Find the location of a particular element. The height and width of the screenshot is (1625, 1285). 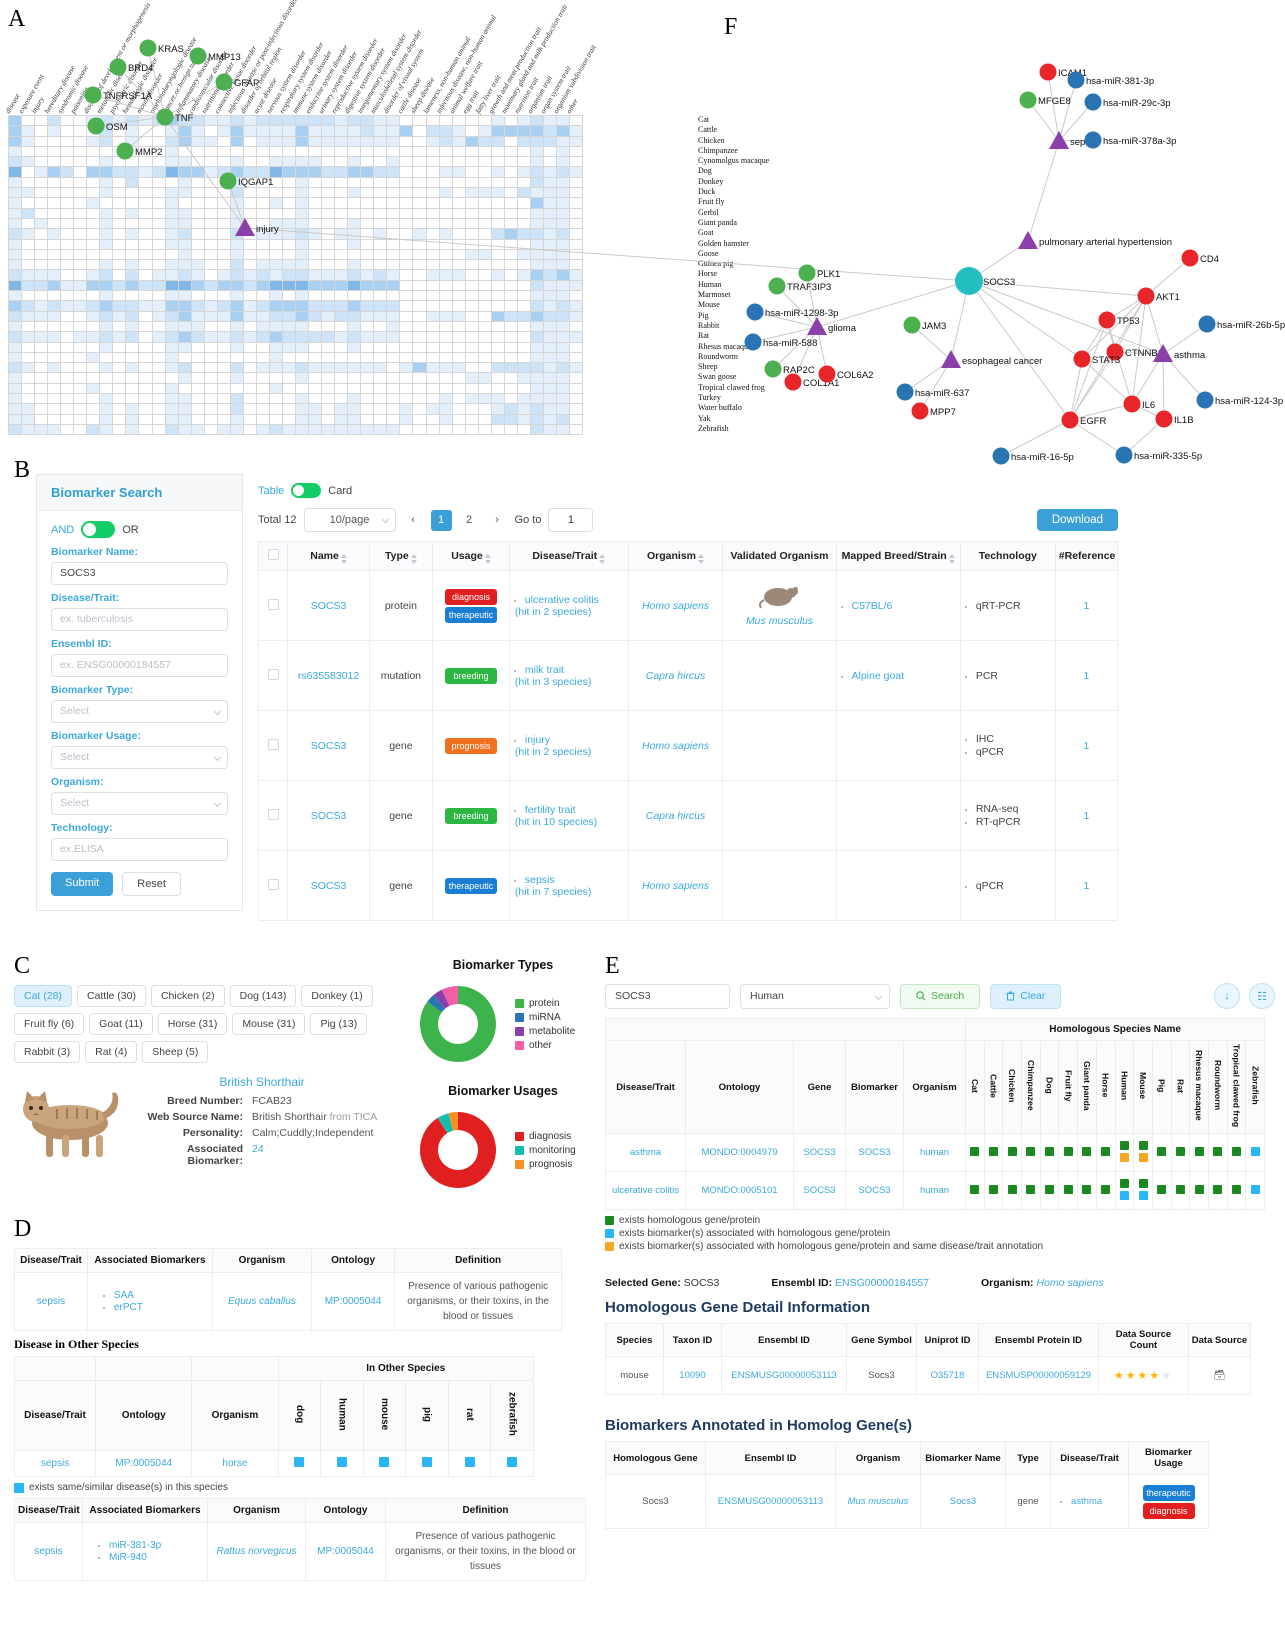

disease-link: ulcerative colitis is located at coordinates (645, 1190).